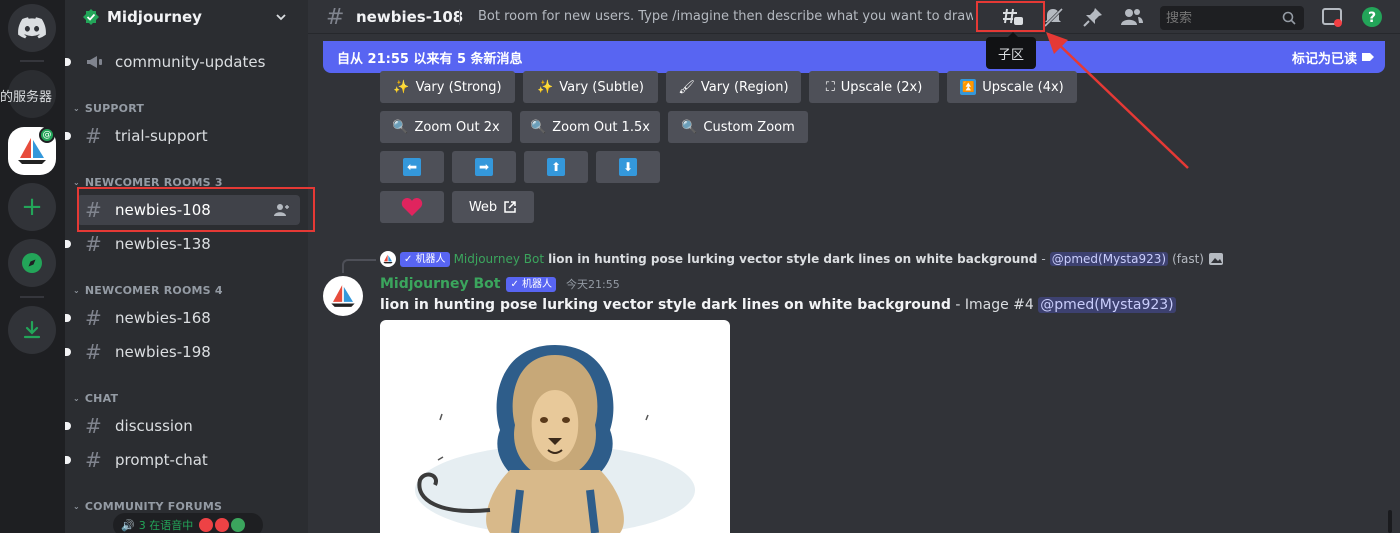 This screenshot has width=1400, height=533. I want to click on bot-tag: ✓ 机器人, so click(531, 284).